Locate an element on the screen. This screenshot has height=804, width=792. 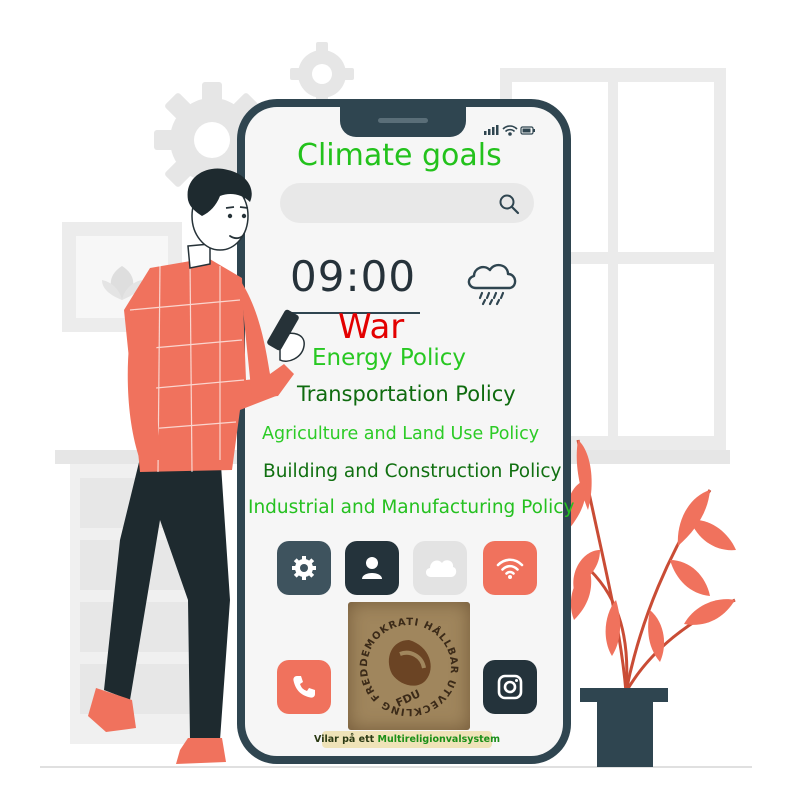
fdu-logo-seal: DEMOKRATI HÅLLBAR UTVECKLING FRED FDU is located at coordinates (408, 667).